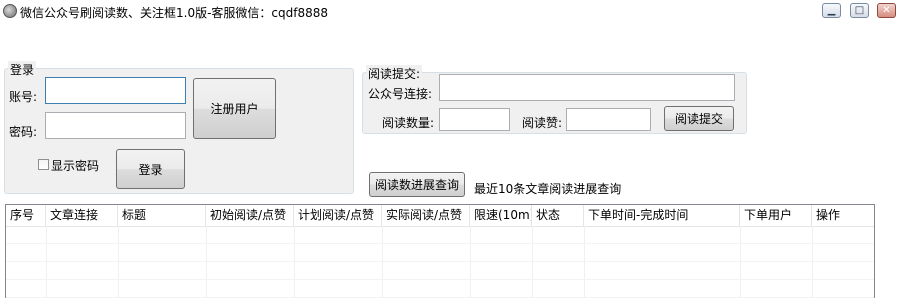 The width and height of the screenshot is (900, 298). What do you see at coordinates (400, 94) in the screenshot?
I see `article-link-label: 公众号连接:` at bounding box center [400, 94].